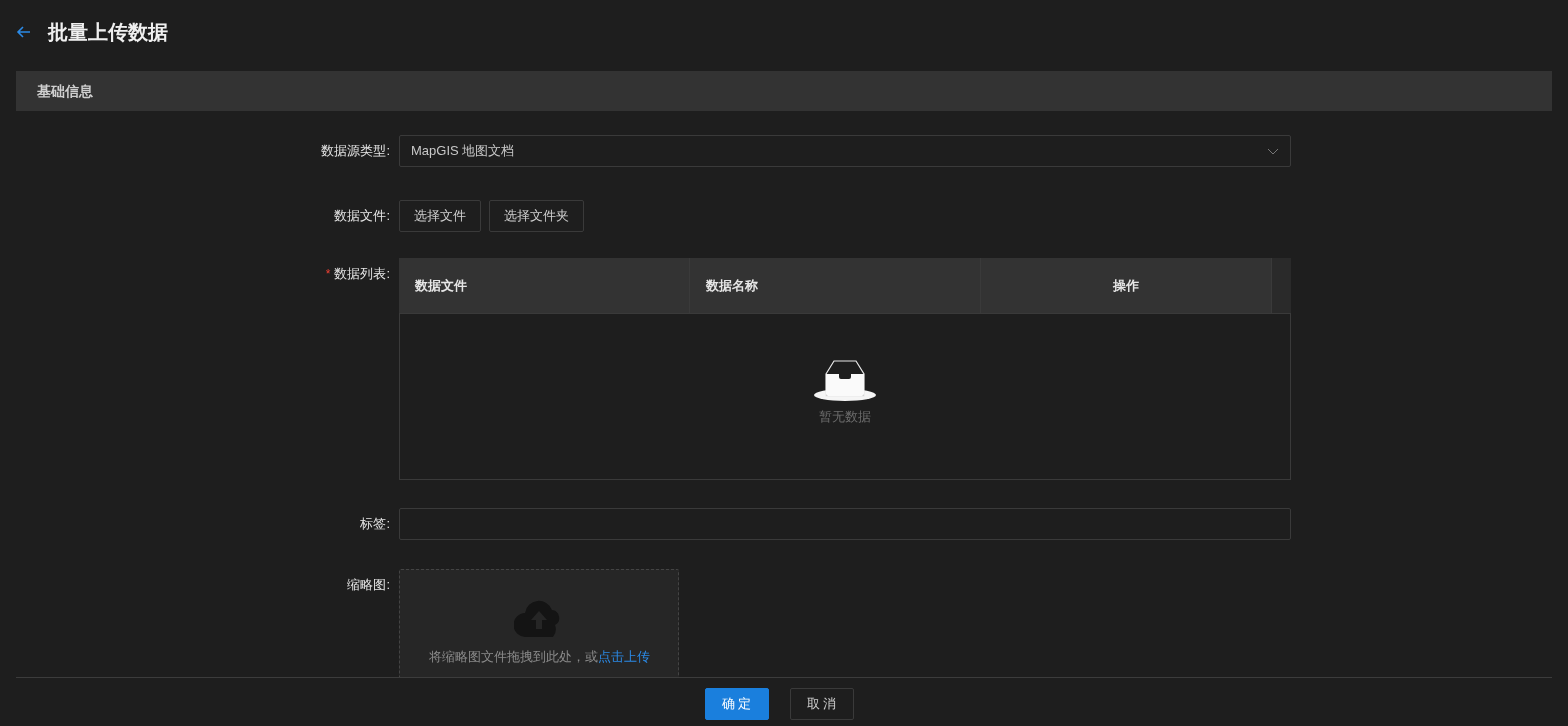 Image resolution: width=1568 pixels, height=726 pixels. What do you see at coordinates (845, 524) in the screenshot?
I see `tag-input` at bounding box center [845, 524].